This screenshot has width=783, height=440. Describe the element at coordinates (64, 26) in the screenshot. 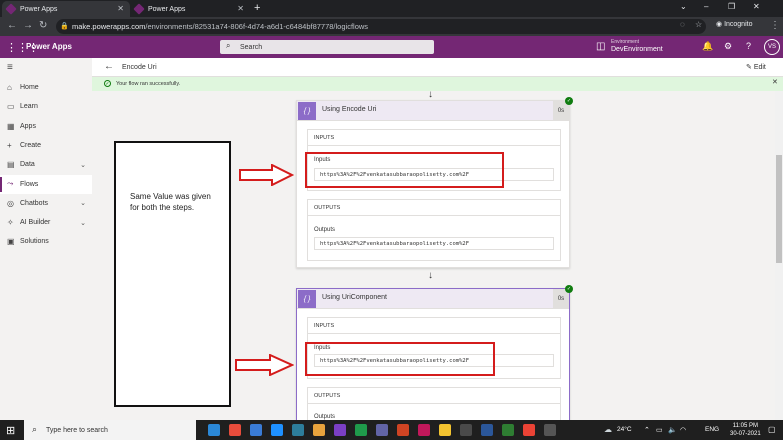

I see `lock-icon: 🔒` at that location.